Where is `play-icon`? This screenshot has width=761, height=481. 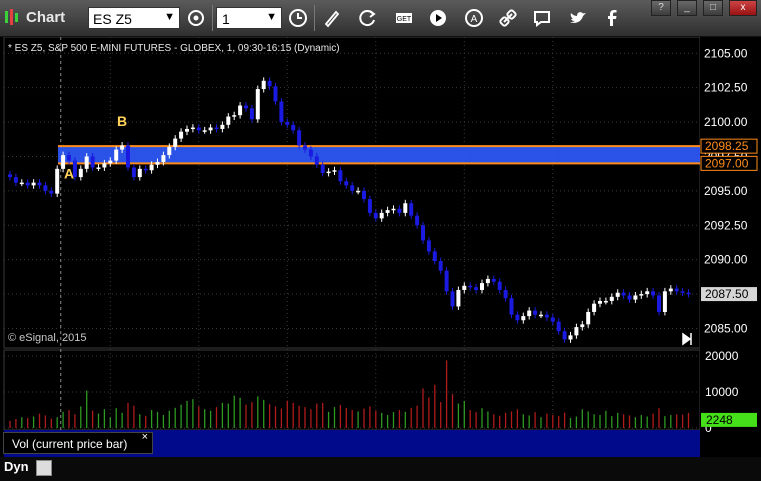
play-icon is located at coordinates (438, 18).